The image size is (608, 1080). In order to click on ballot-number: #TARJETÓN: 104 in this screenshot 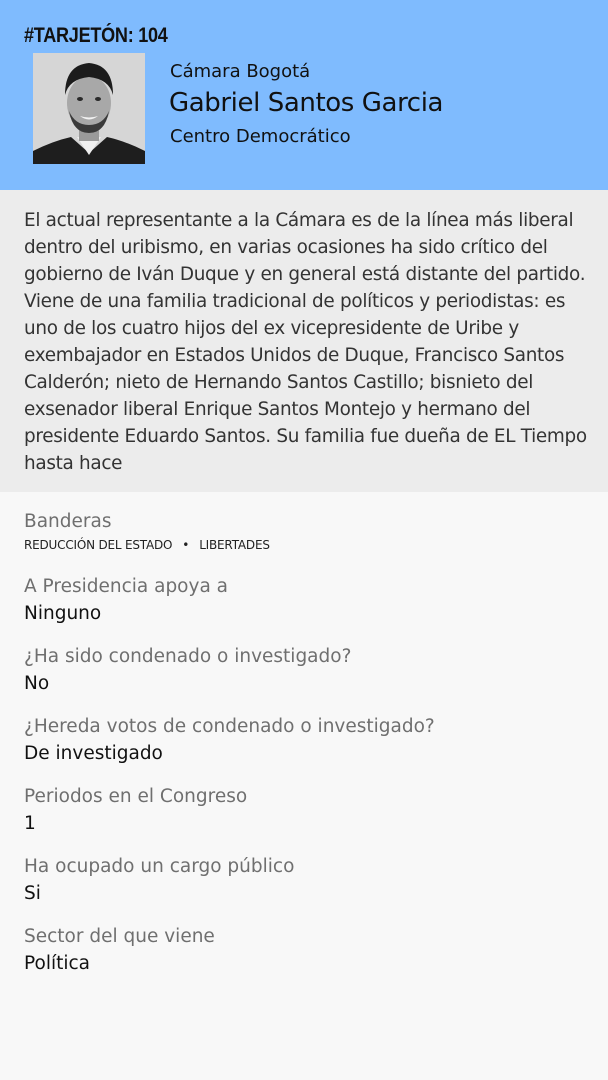, I will do `click(96, 35)`.